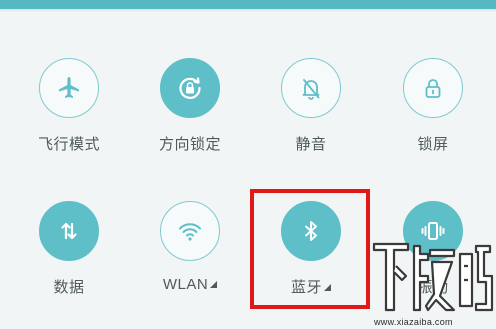  I want to click on bluetooth-highlight-frame, so click(310, 249).